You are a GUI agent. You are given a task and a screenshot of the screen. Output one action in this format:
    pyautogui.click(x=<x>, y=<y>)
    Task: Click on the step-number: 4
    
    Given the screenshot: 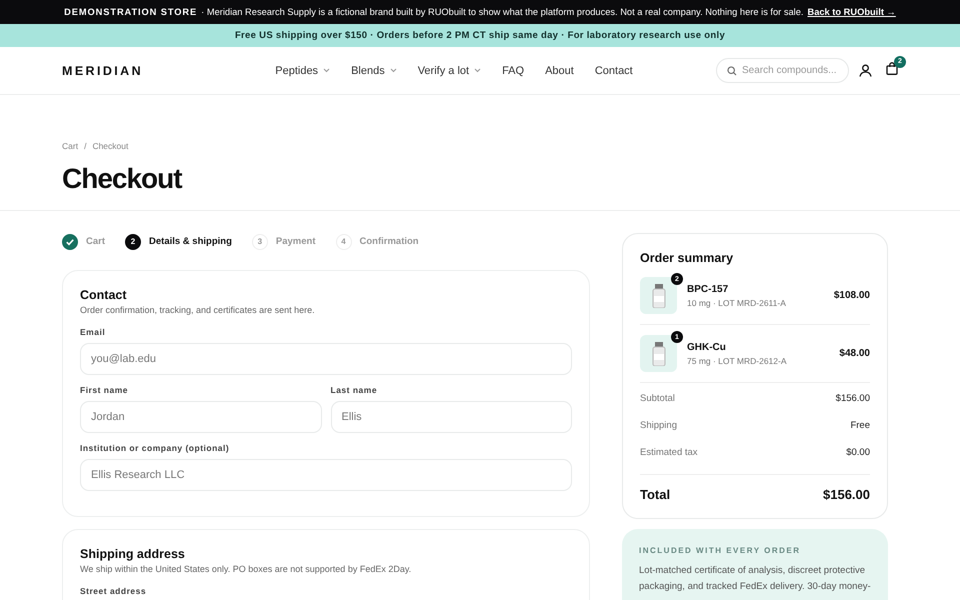 What is the action you would take?
    pyautogui.click(x=344, y=242)
    